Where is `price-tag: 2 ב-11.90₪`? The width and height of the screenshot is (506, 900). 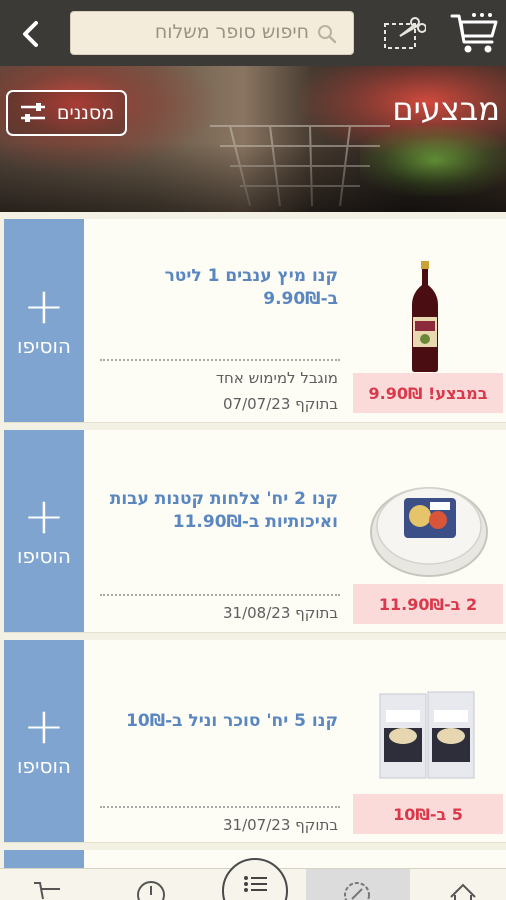 price-tag: 2 ב-11.90₪ is located at coordinates (428, 604).